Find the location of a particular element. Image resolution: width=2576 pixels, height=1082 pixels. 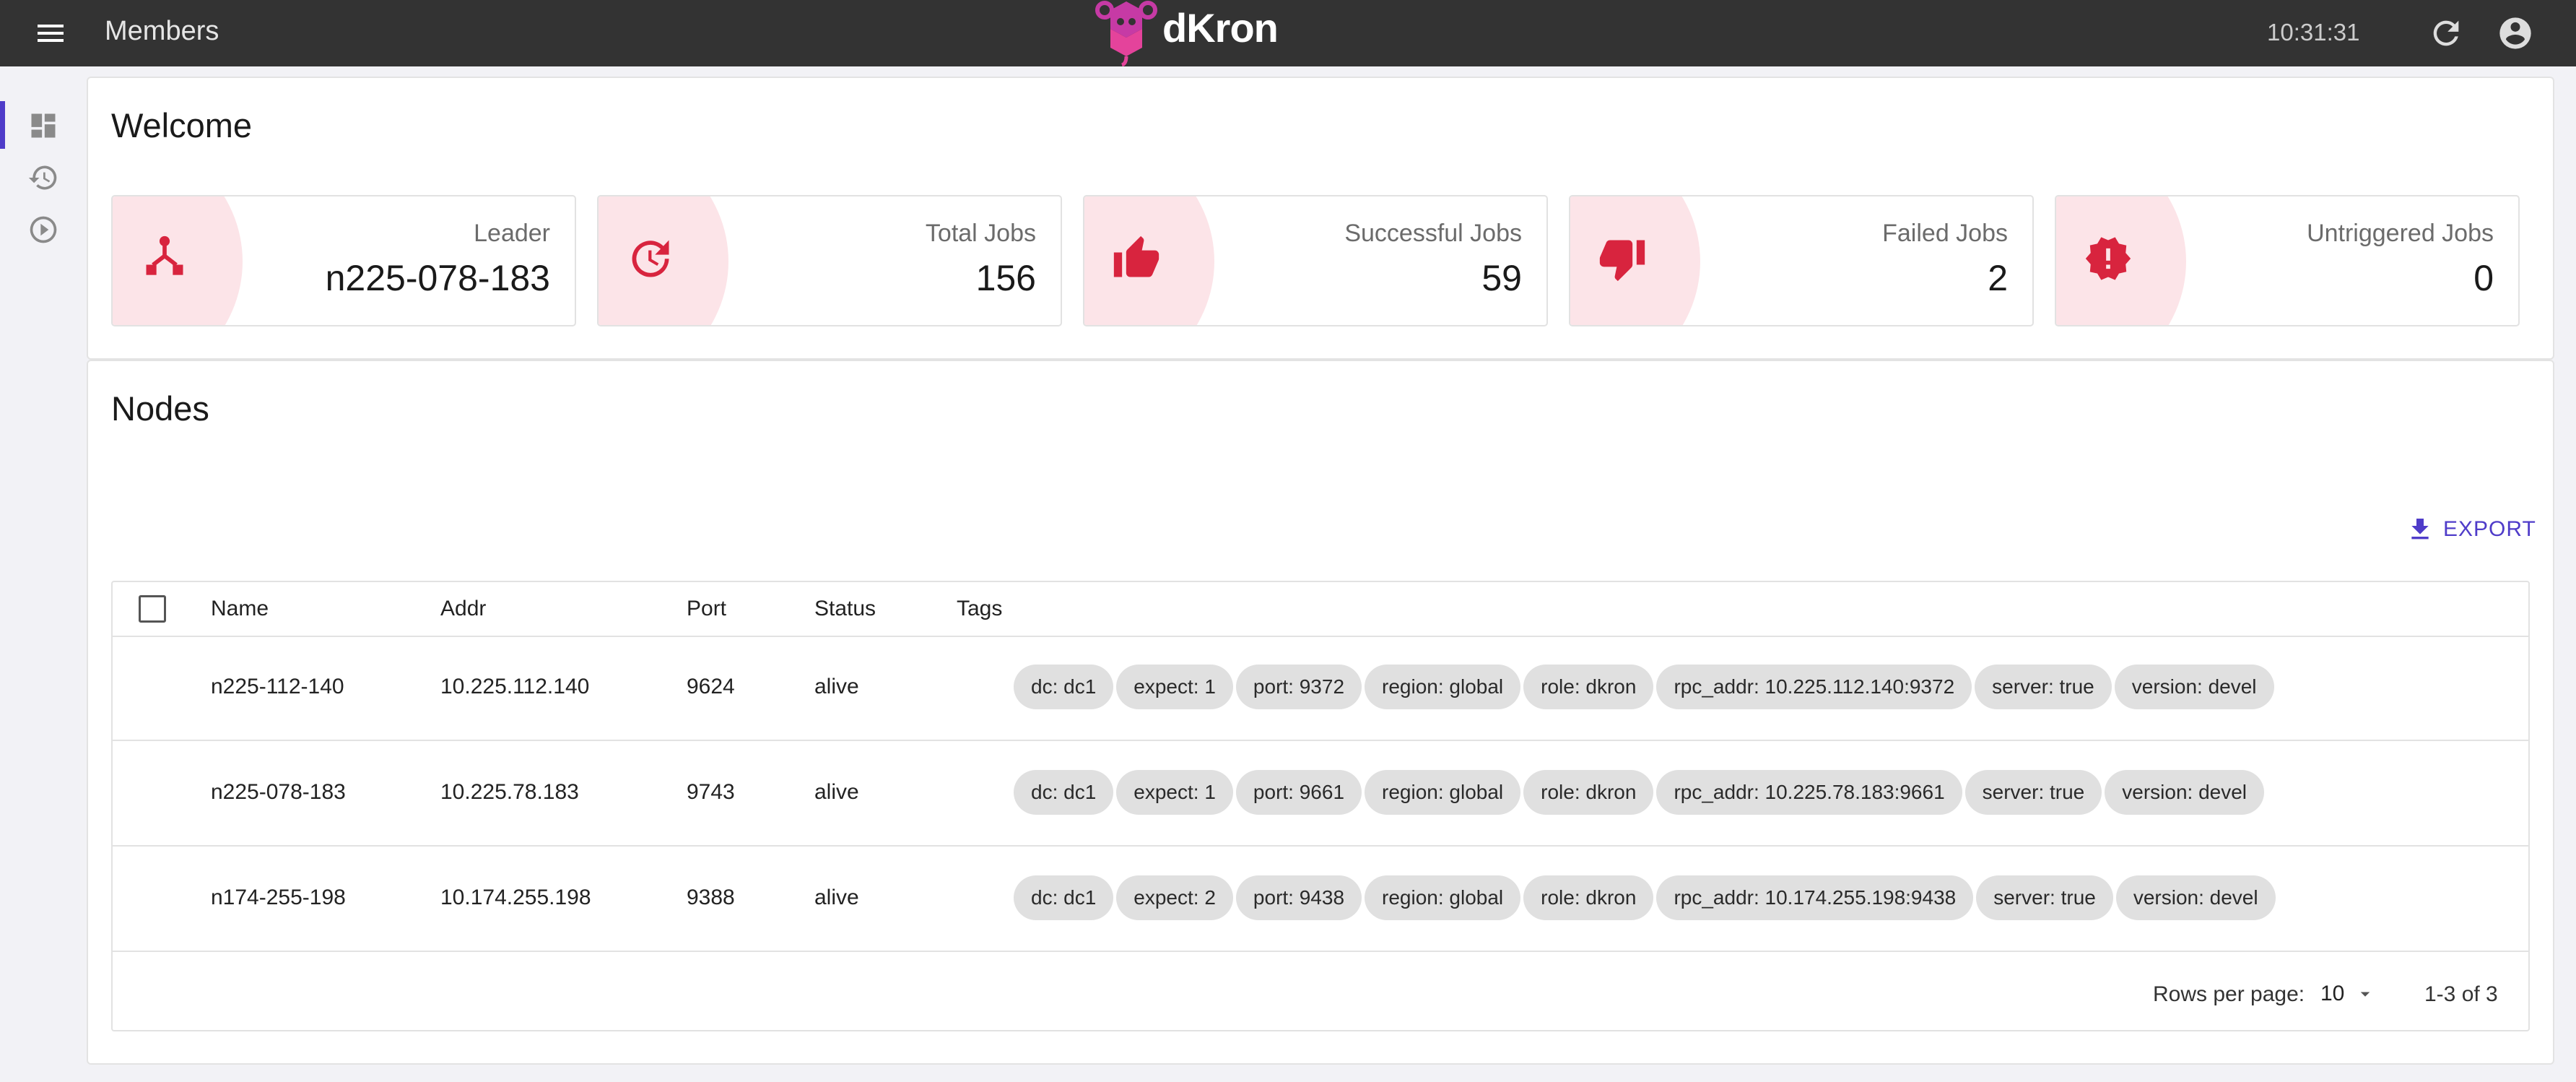

stat-value: 59 is located at coordinates (1501, 278).